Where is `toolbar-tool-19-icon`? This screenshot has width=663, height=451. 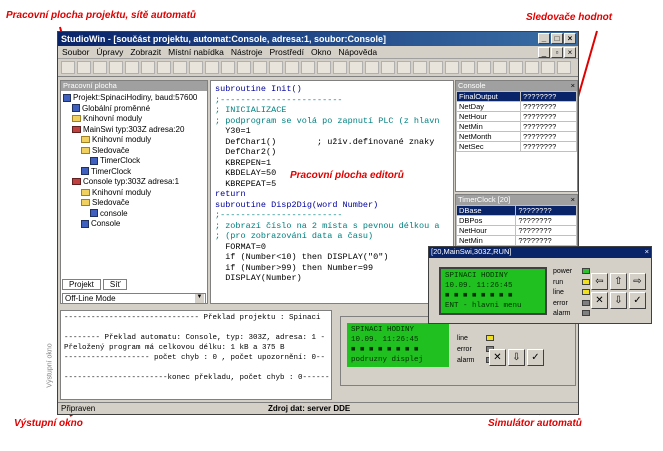
toolbar-tool-19-icon is located at coordinates (356, 67).